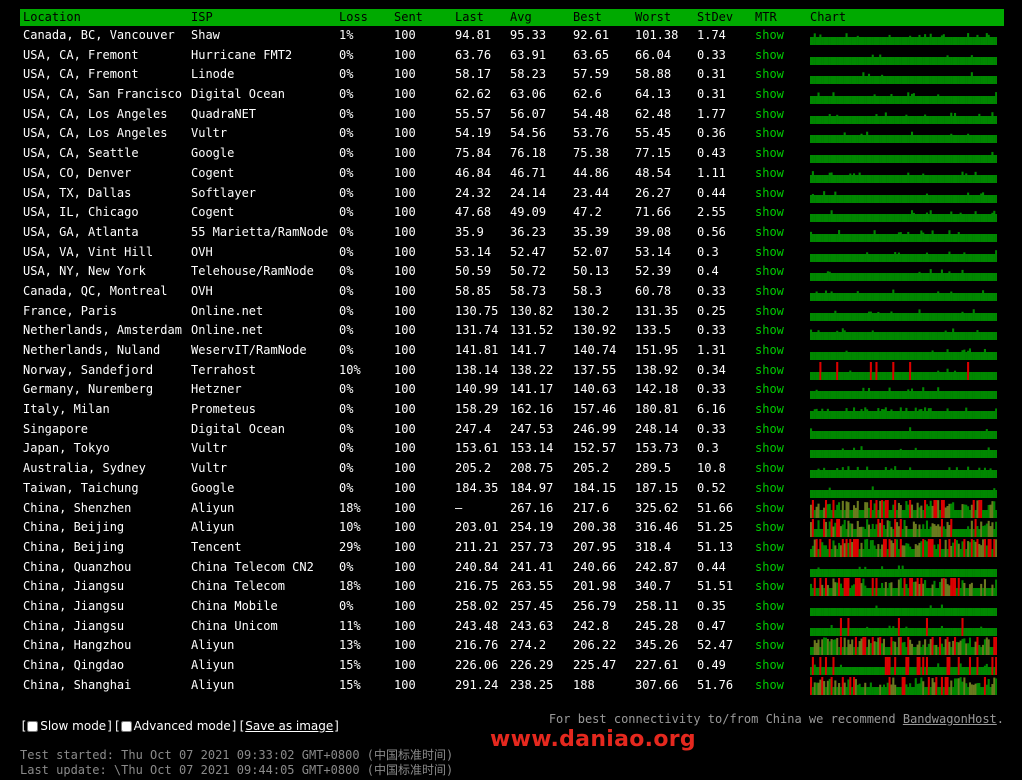  What do you see at coordinates (33, 726) in the screenshot?
I see `slow-mode-checkbox` at bounding box center [33, 726].